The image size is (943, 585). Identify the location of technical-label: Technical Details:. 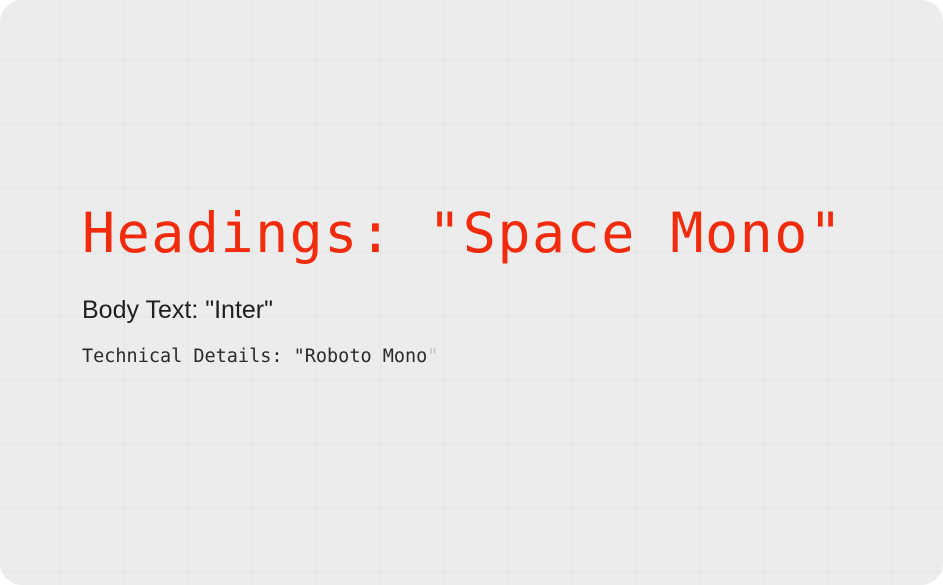
(188, 356).